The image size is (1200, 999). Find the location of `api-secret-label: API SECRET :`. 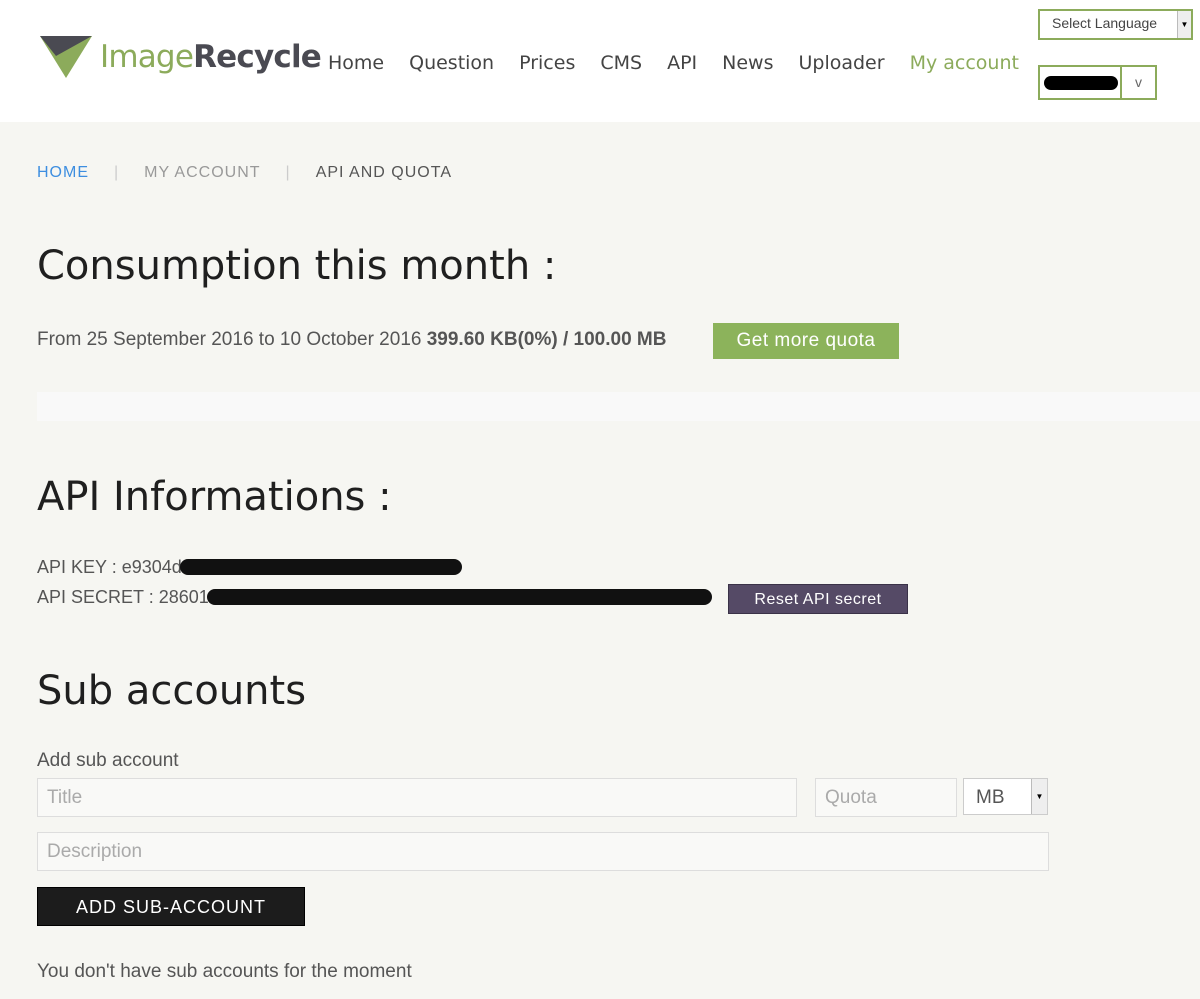

api-secret-label: API SECRET : is located at coordinates (95, 597).